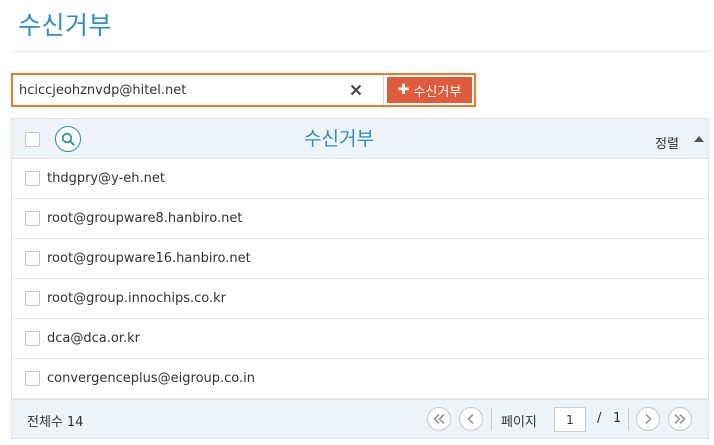  I want to click on total-count: 전체수 14, so click(55, 420).